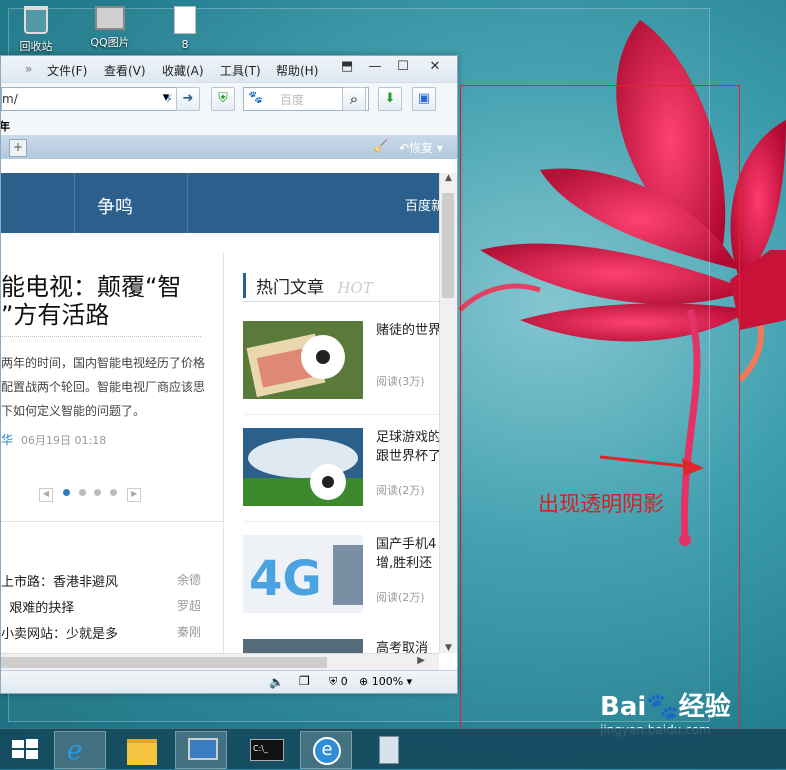  Describe the element at coordinates (292, 100) in the screenshot. I see `search-placeholder: 百度` at that location.